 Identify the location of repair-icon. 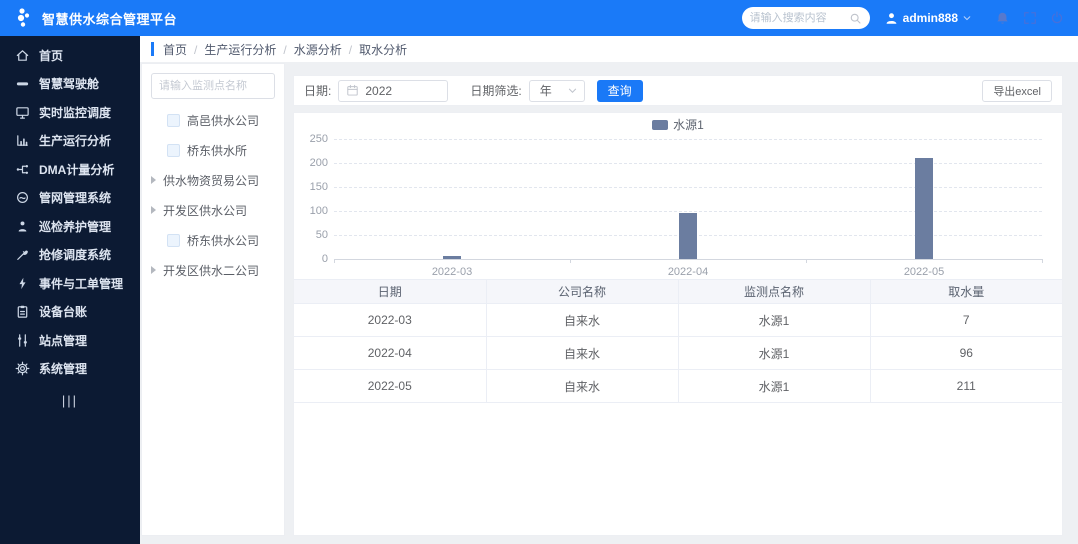
(22, 254).